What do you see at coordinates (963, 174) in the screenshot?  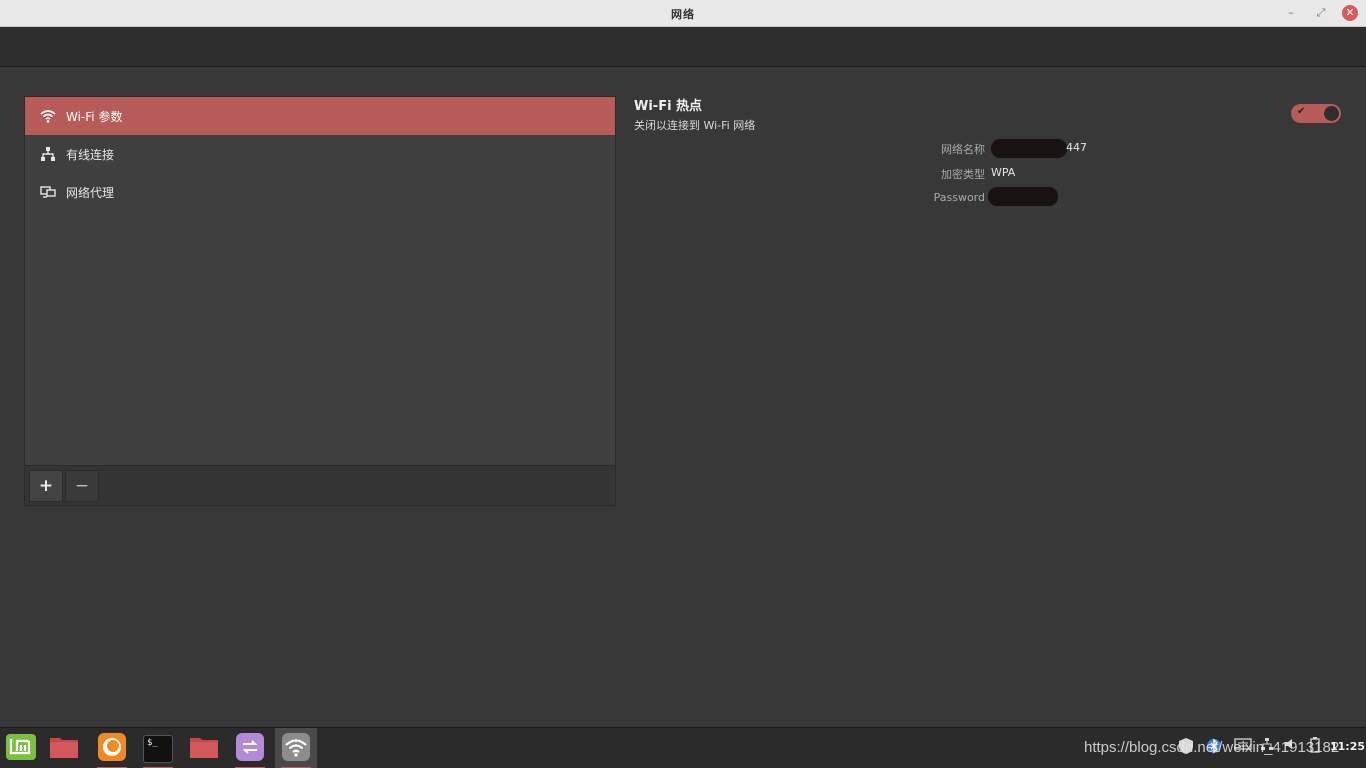 I see `security-type-label: 加密类型` at bounding box center [963, 174].